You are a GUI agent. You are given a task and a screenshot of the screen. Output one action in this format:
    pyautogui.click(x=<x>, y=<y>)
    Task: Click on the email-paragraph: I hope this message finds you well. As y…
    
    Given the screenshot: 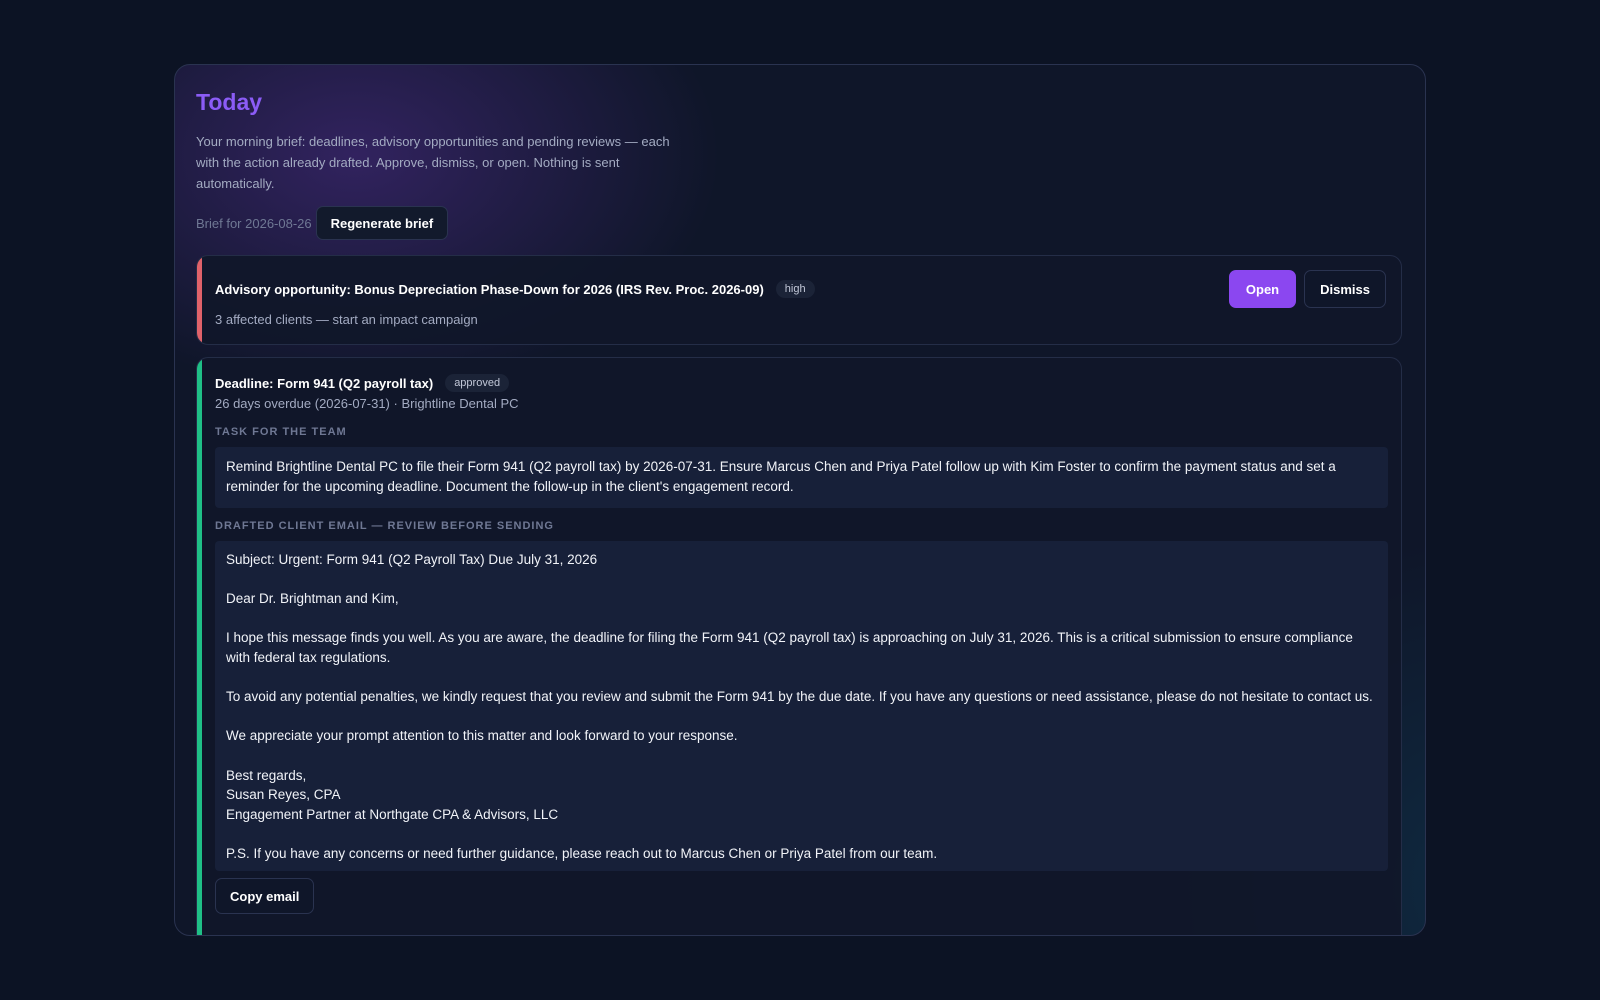 What is the action you would take?
    pyautogui.click(x=789, y=647)
    